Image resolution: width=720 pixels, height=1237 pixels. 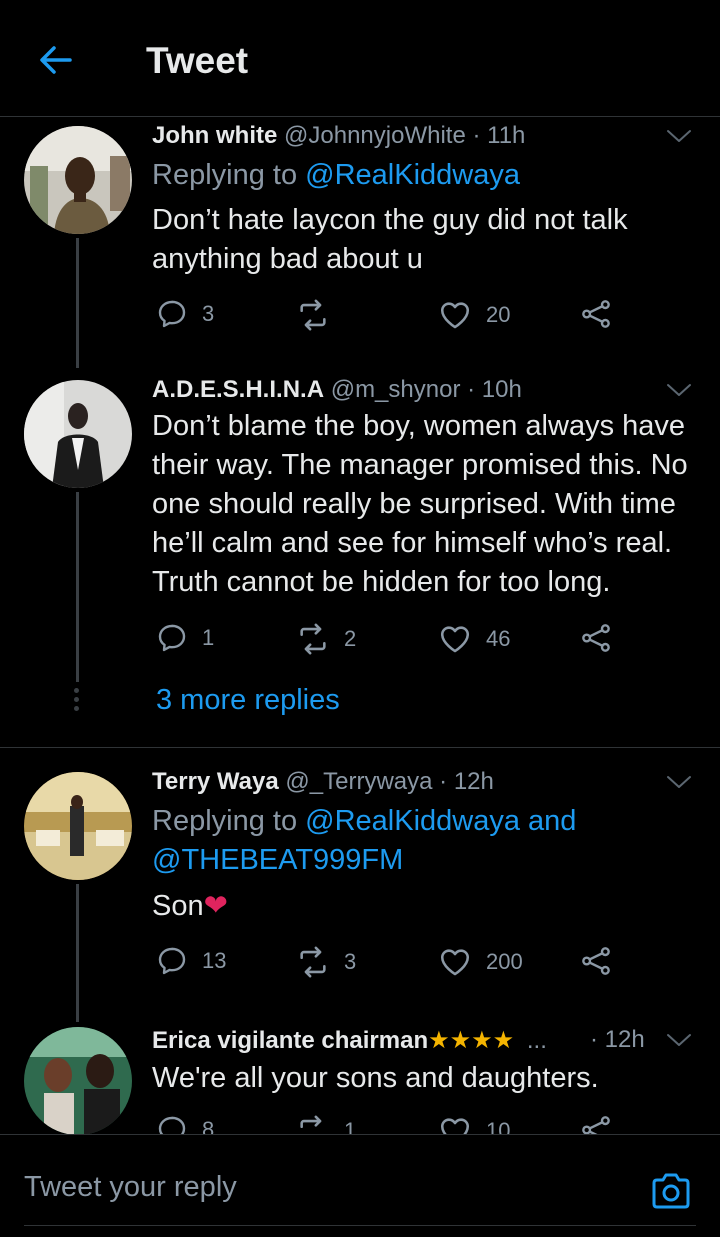 I want to click on camera-icon, so click(x=671, y=1191).